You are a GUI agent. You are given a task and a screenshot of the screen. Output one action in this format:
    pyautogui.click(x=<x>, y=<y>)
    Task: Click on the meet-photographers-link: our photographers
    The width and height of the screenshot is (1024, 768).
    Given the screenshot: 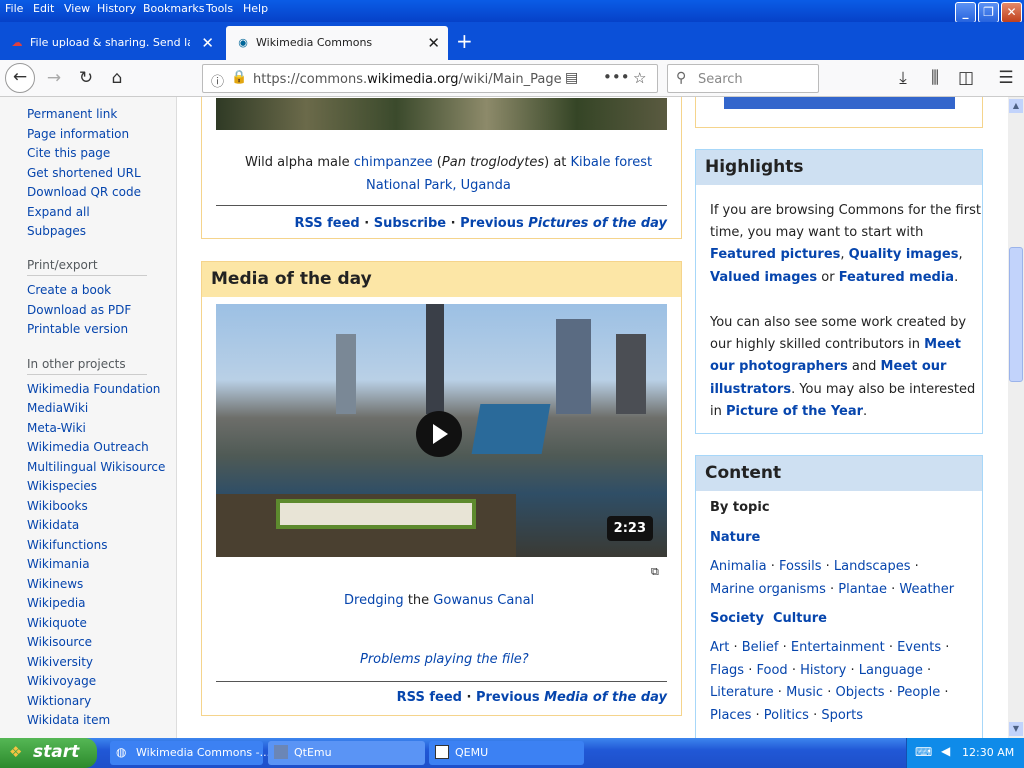 What is the action you would take?
    pyautogui.click(x=779, y=366)
    